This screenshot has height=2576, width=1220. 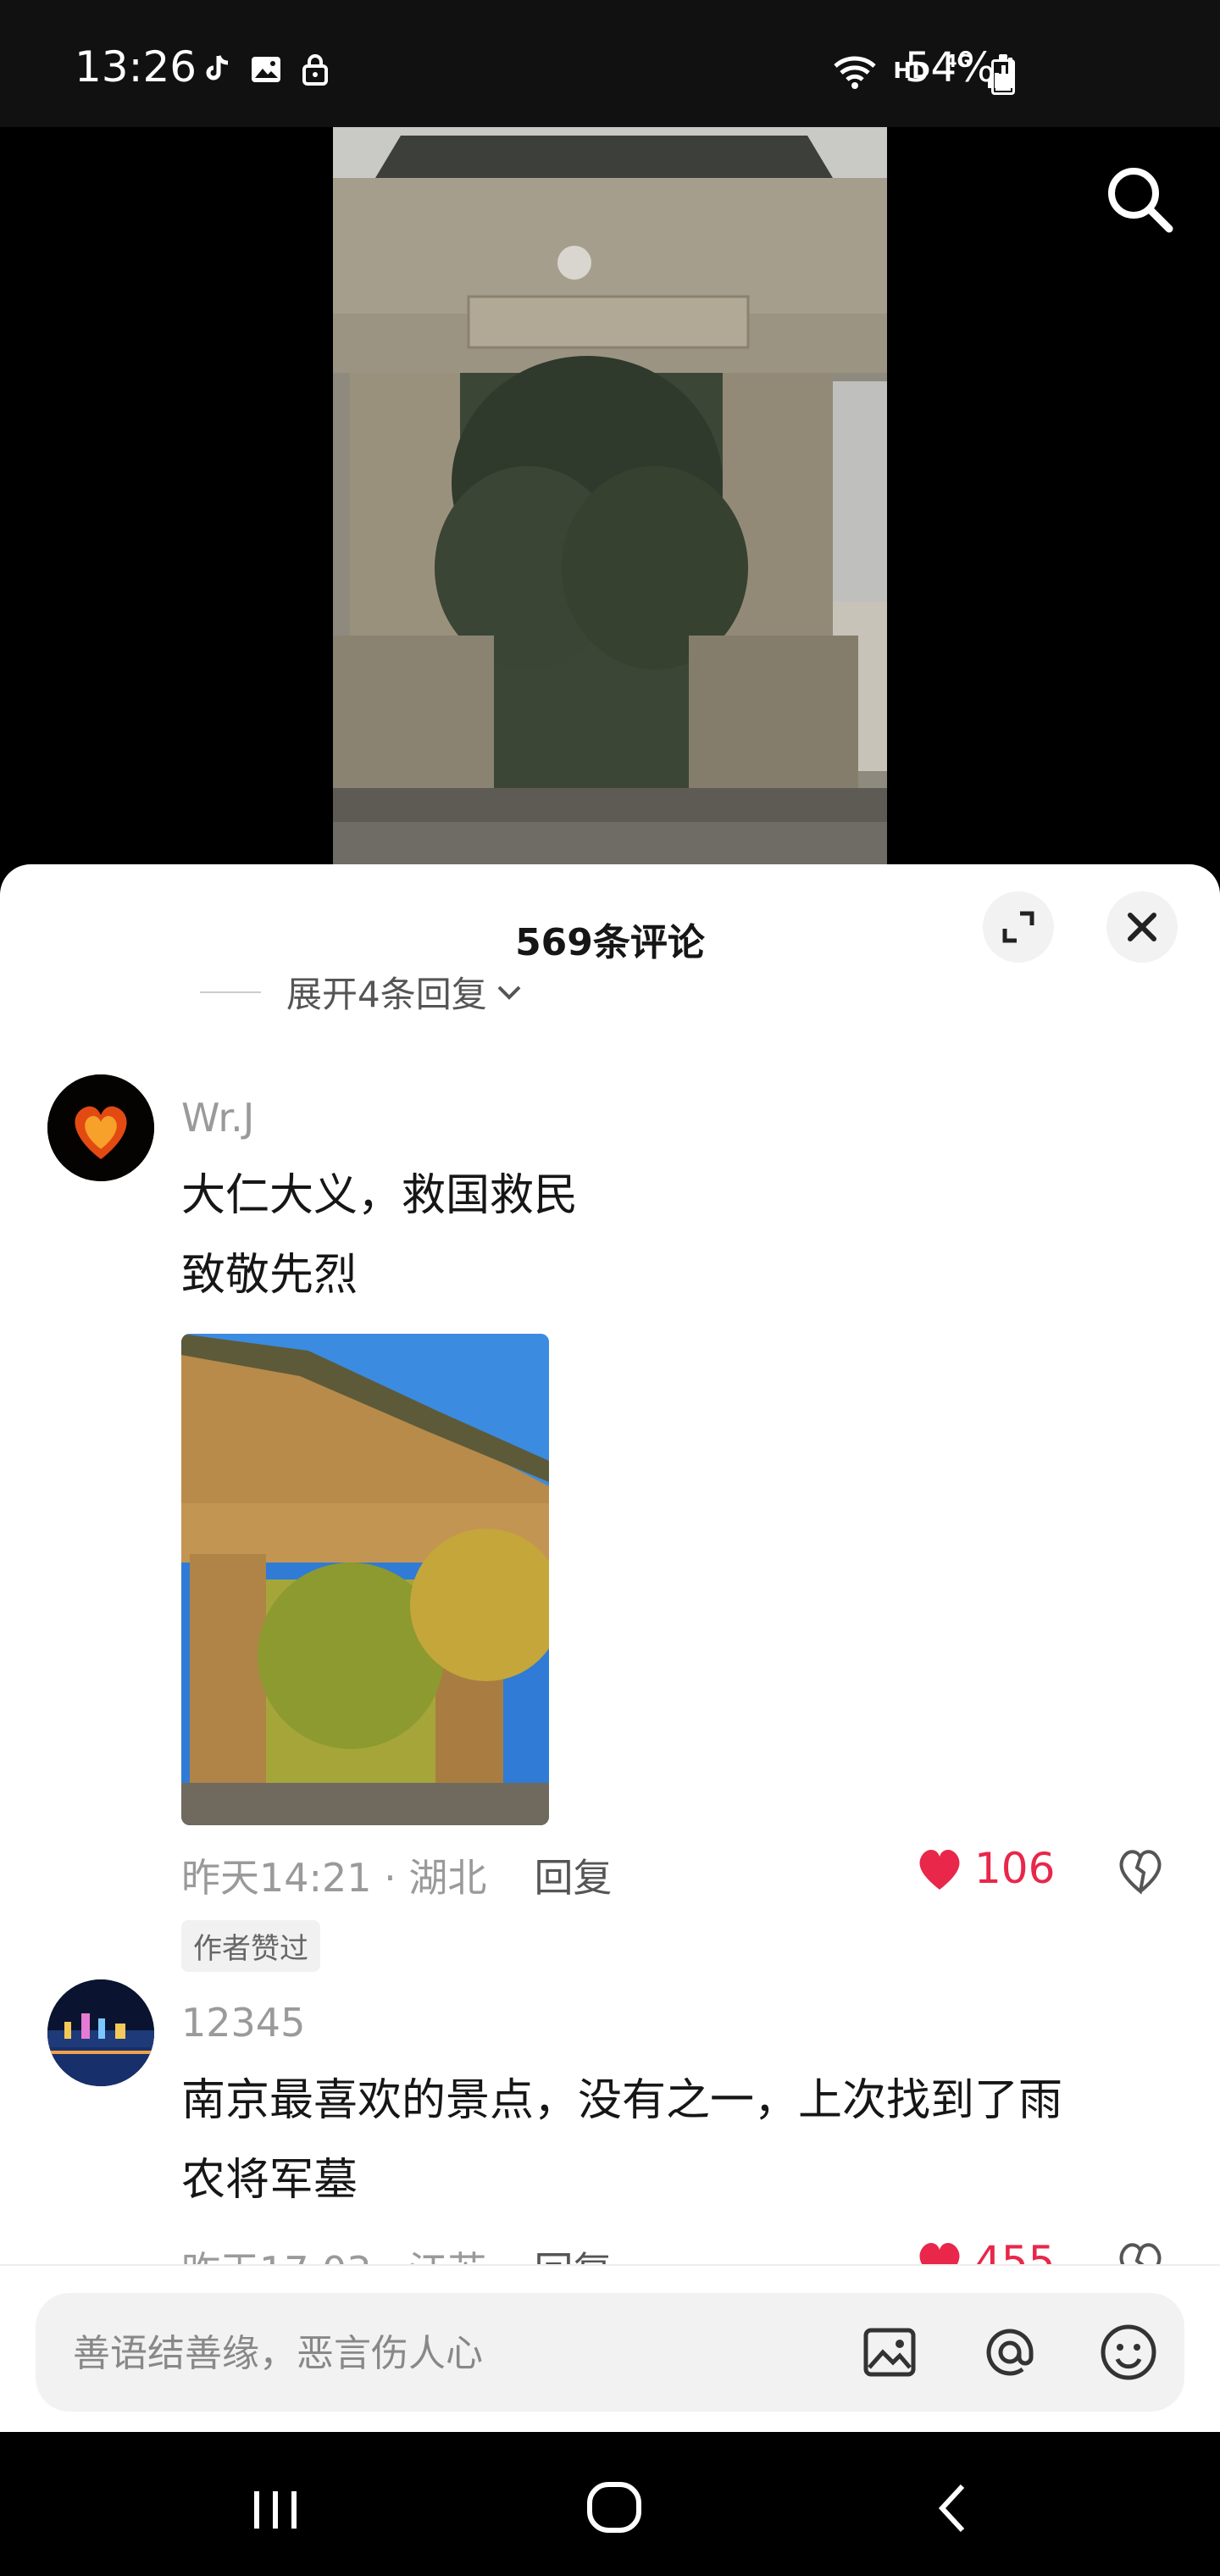 What do you see at coordinates (1015, 1868) in the screenshot?
I see `like-count: 106` at bounding box center [1015, 1868].